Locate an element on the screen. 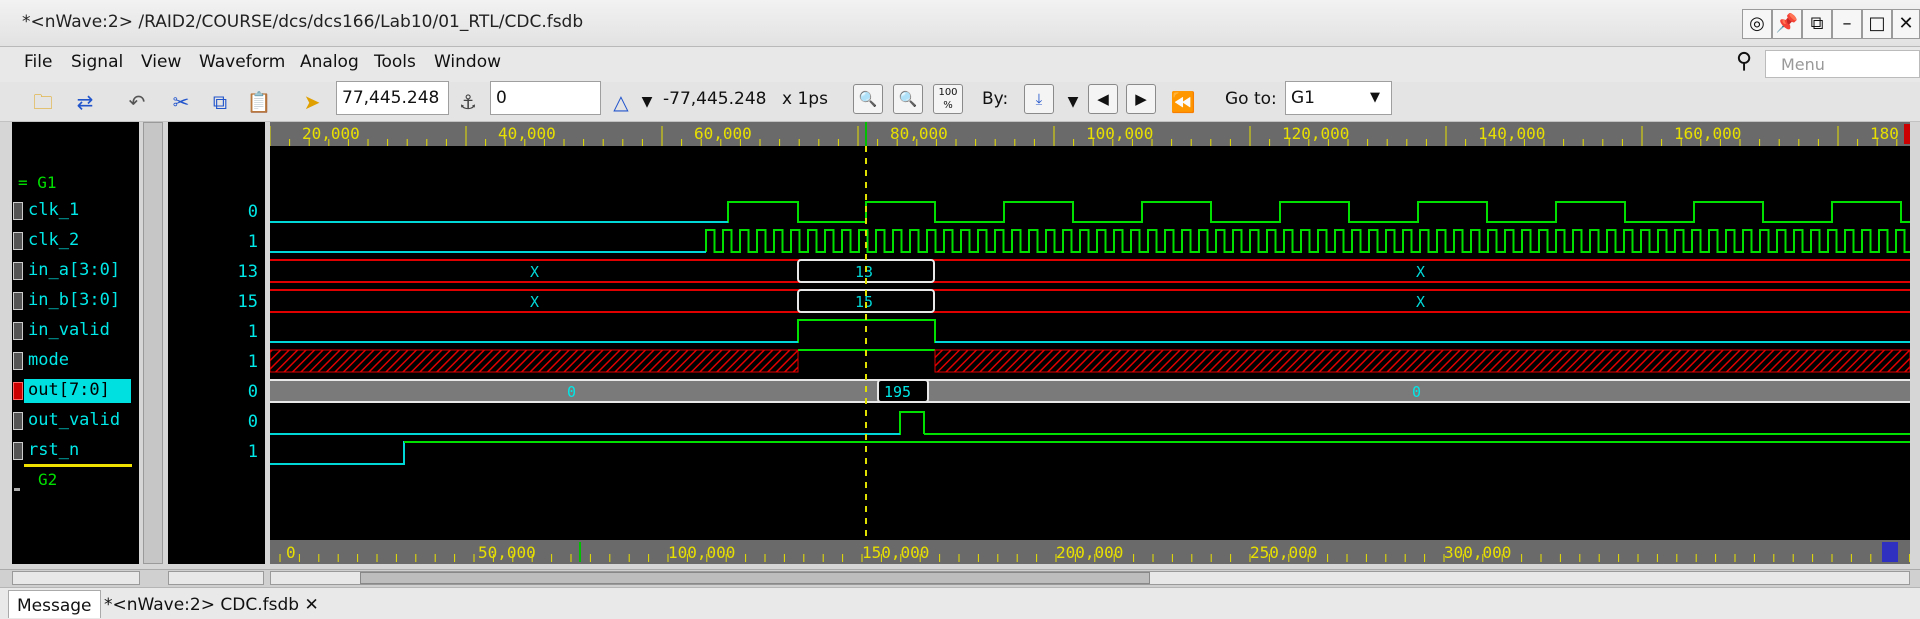  tab-nwave-label: *<nWave:2> CDC.fsdb is located at coordinates (202, 605).